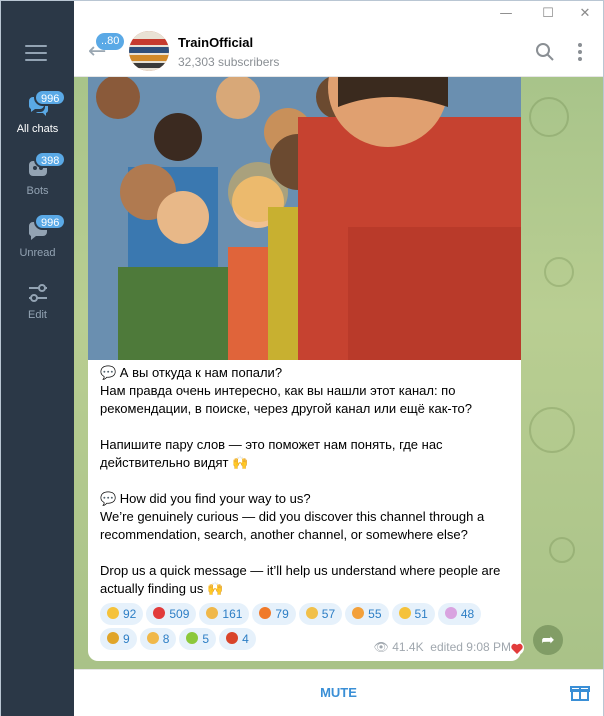 The height and width of the screenshot is (716, 604). What do you see at coordinates (110, 41) in the screenshot?
I see `back-unread-badge: ..80` at bounding box center [110, 41].